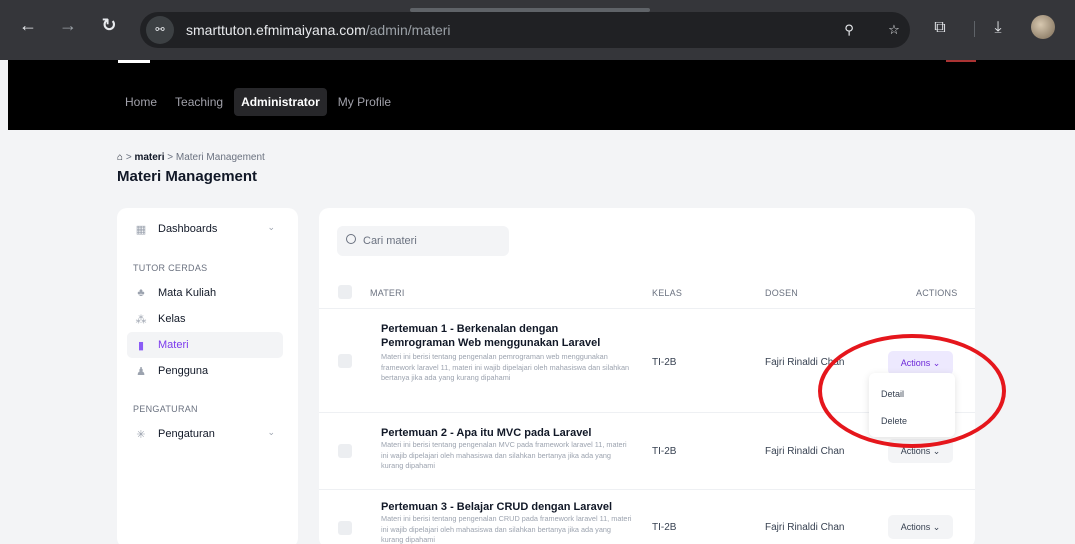 The height and width of the screenshot is (544, 1075). I want to click on dashboard-icon: ▦, so click(141, 229).